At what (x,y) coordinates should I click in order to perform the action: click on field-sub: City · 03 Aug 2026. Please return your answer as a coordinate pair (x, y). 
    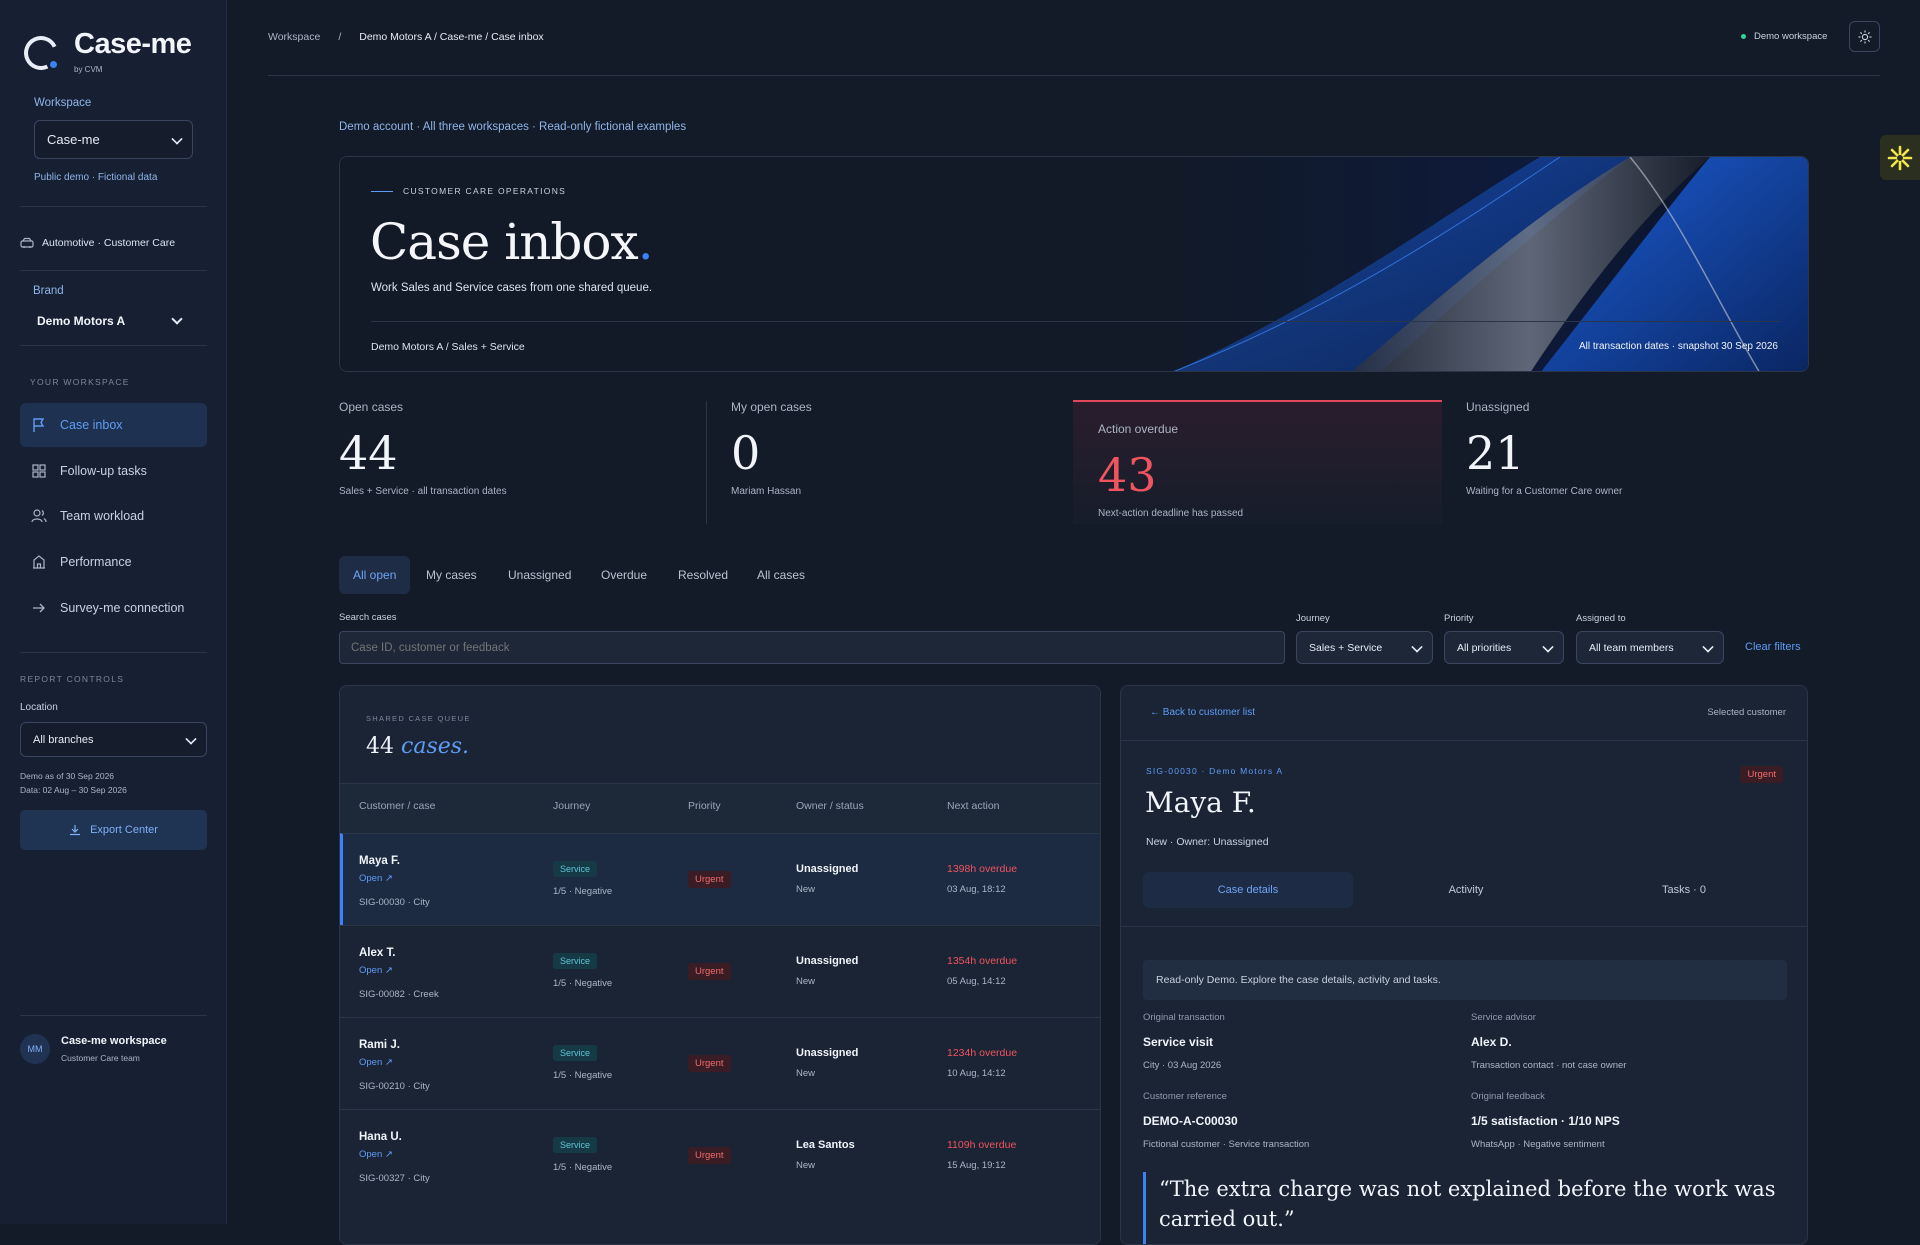
    Looking at the image, I should click on (1182, 1065).